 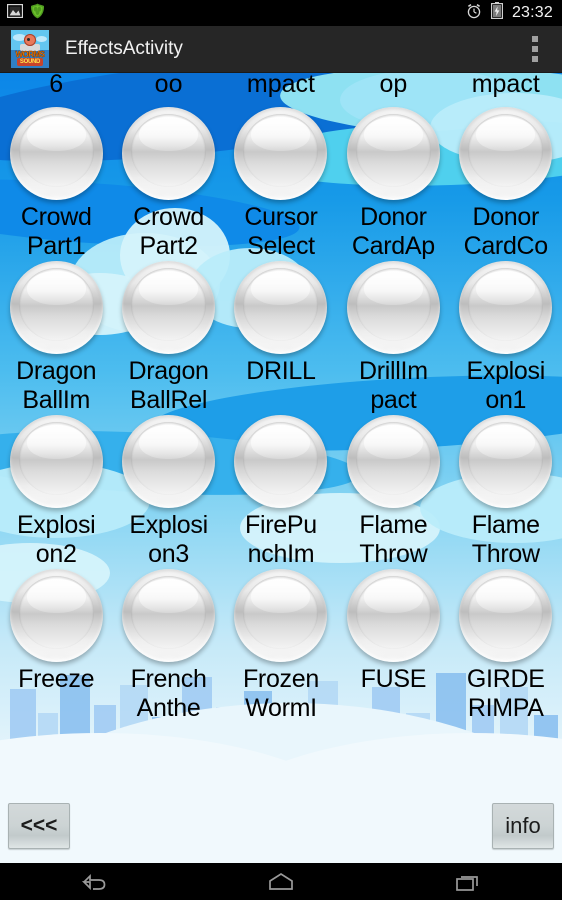 I want to click on sound-label: Freeze, so click(x=56, y=679).